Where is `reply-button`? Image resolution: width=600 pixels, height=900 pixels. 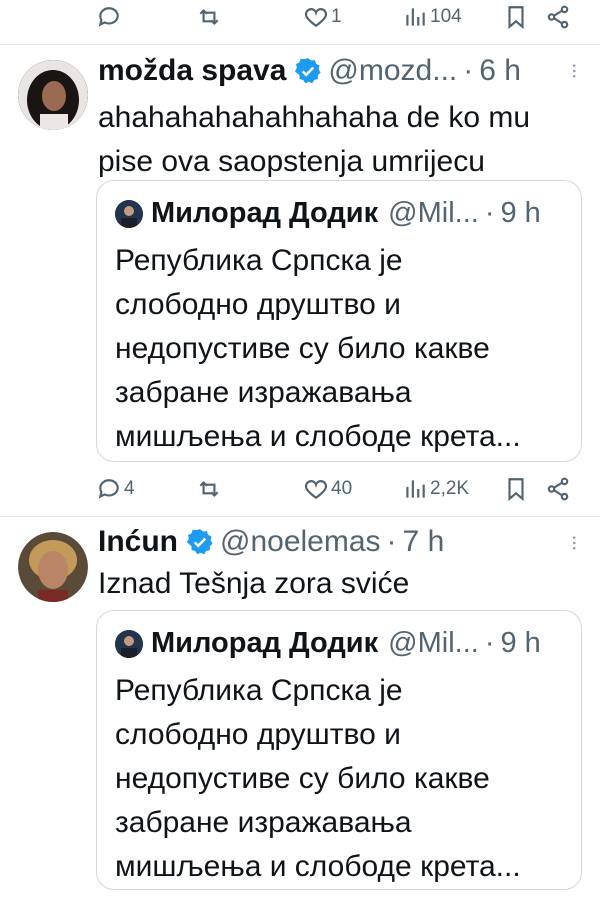
reply-button is located at coordinates (110, 17).